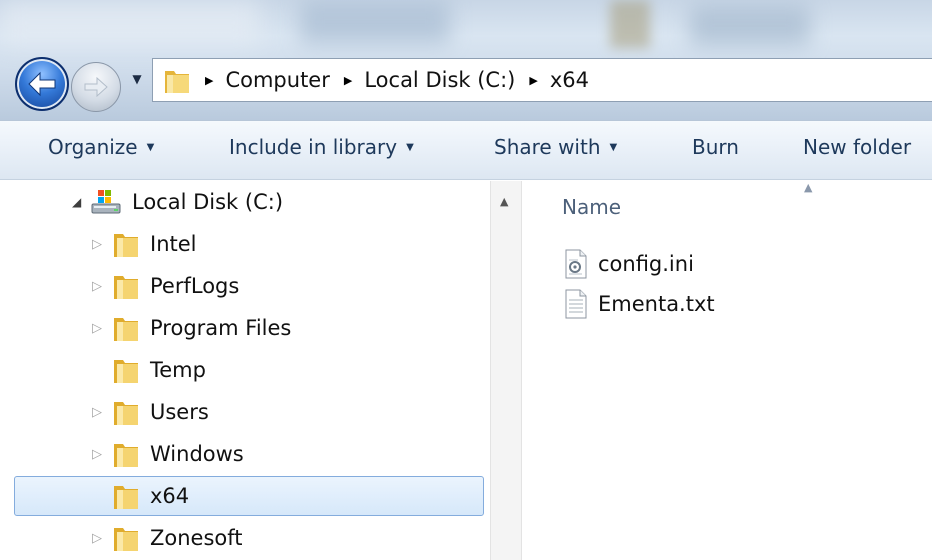 Image resolution: width=932 pixels, height=560 pixels. What do you see at coordinates (808, 187) in the screenshot?
I see `sort-ascending-icon: ▲` at bounding box center [808, 187].